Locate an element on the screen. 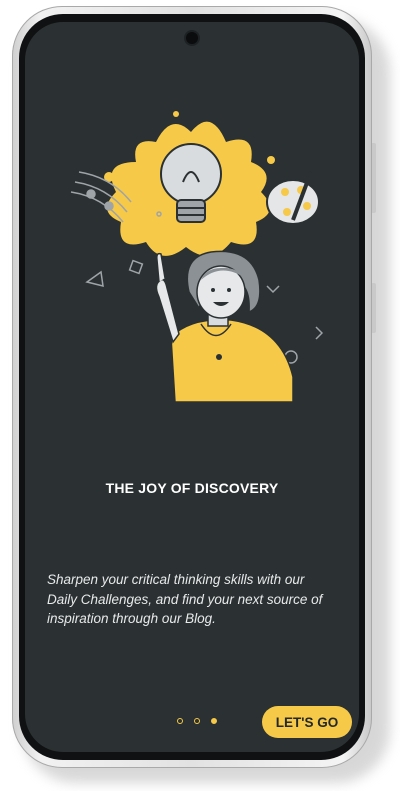 Image resolution: width=400 pixels, height=791 pixels. page-dot-active is located at coordinates (214, 721).